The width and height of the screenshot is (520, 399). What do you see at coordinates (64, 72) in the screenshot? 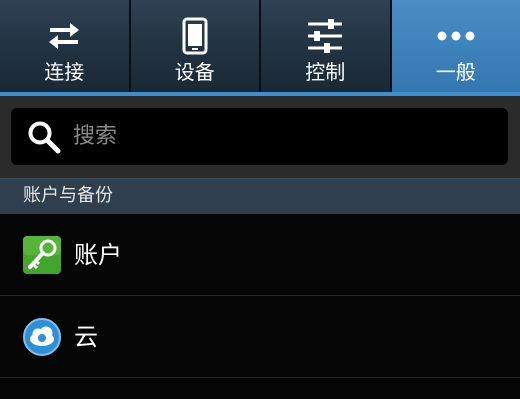
I see `tab-label: 连接` at bounding box center [64, 72].